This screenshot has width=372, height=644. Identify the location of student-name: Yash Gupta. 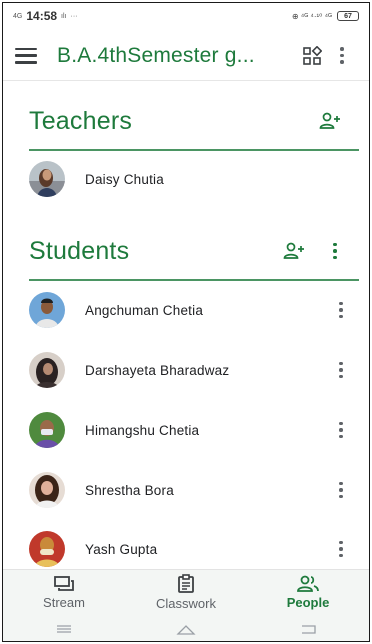
(121, 549).